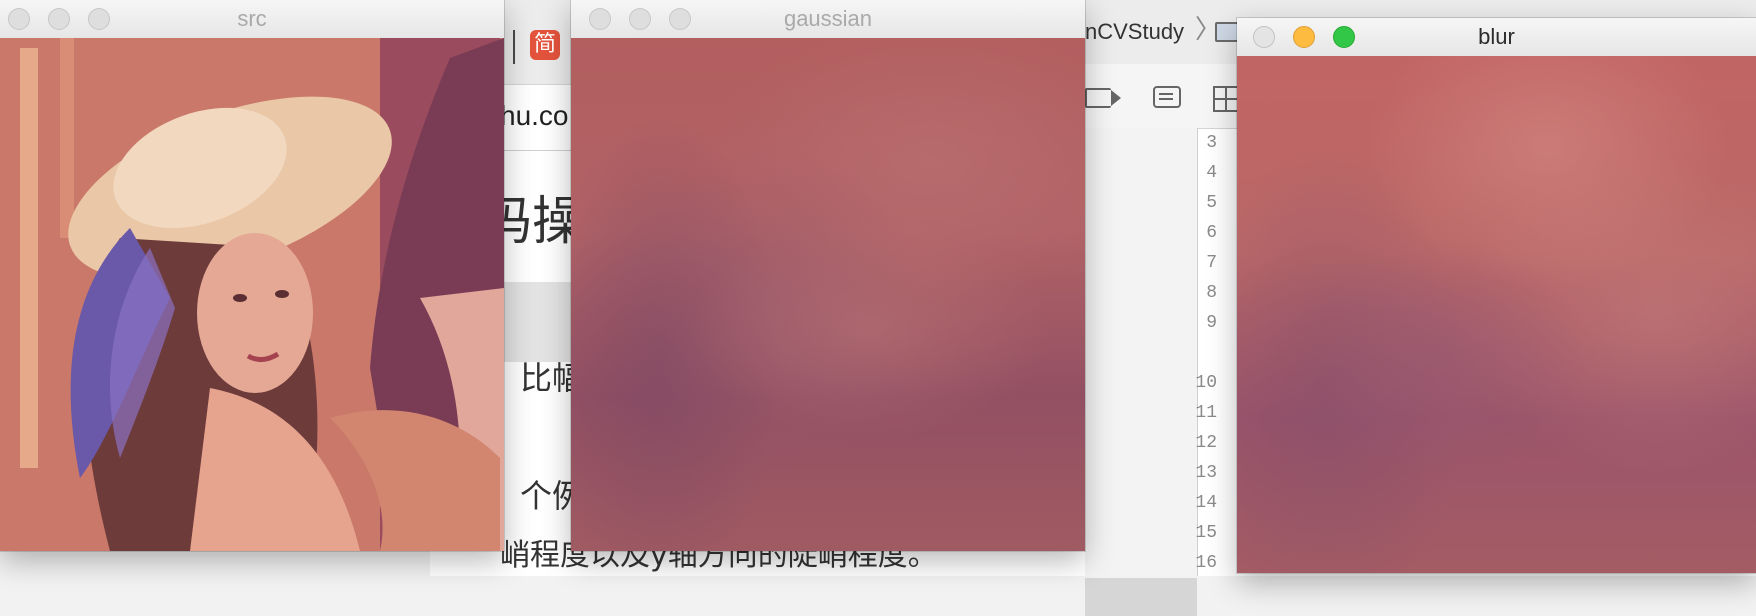 This screenshot has width=1756, height=616. I want to click on tag-icon, so click(1103, 98).